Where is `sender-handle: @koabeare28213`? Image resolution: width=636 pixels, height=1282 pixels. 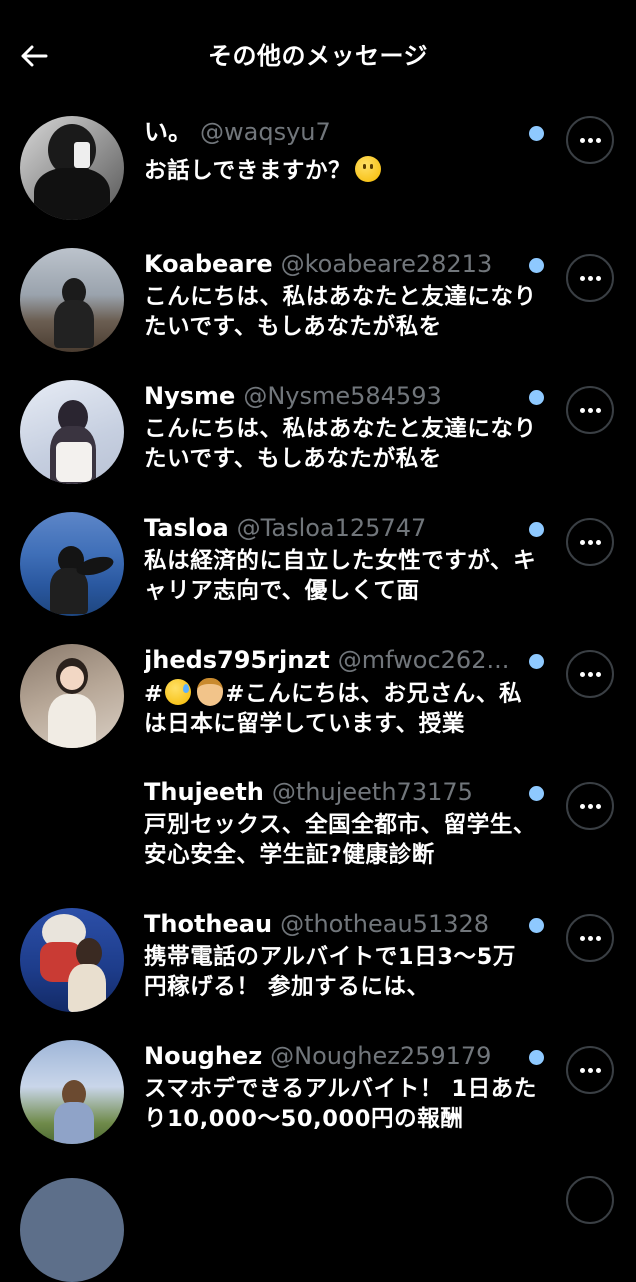 sender-handle: @koabeare28213 is located at coordinates (386, 264).